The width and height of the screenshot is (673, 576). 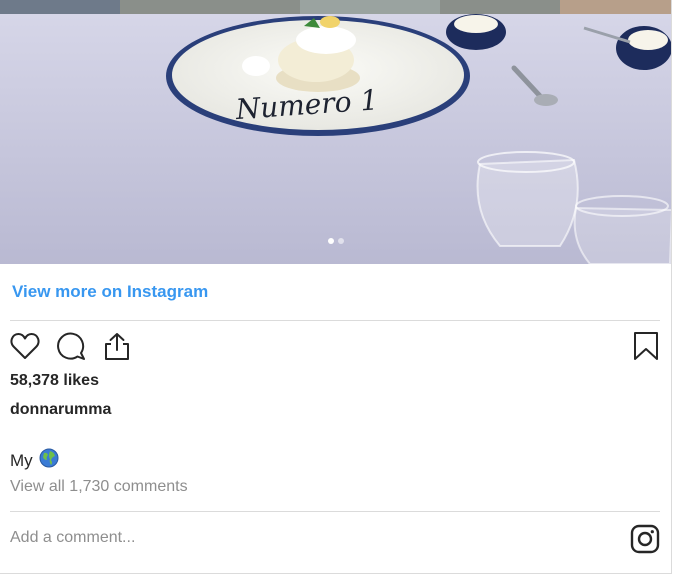 I want to click on caption-text: My, so click(x=21, y=460).